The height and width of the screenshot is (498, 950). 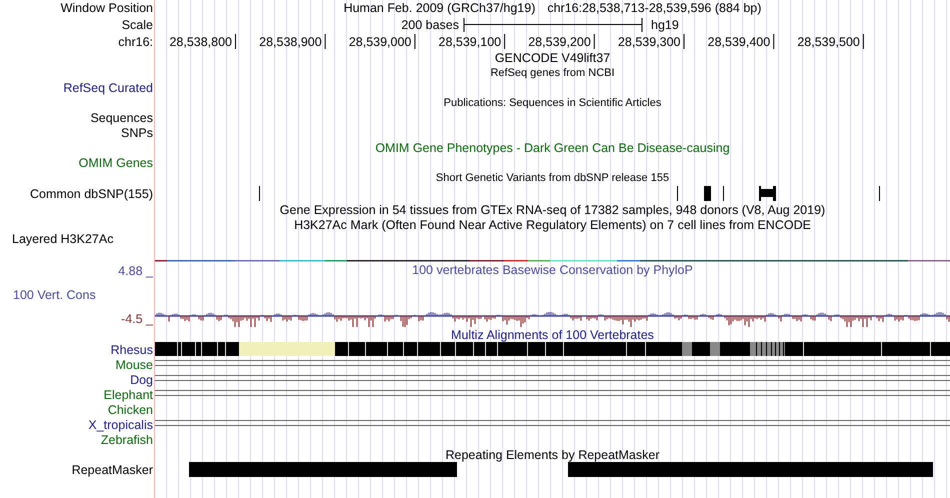 What do you see at coordinates (112, 470) in the screenshot?
I see `track-label: RepeatMasker` at bounding box center [112, 470].